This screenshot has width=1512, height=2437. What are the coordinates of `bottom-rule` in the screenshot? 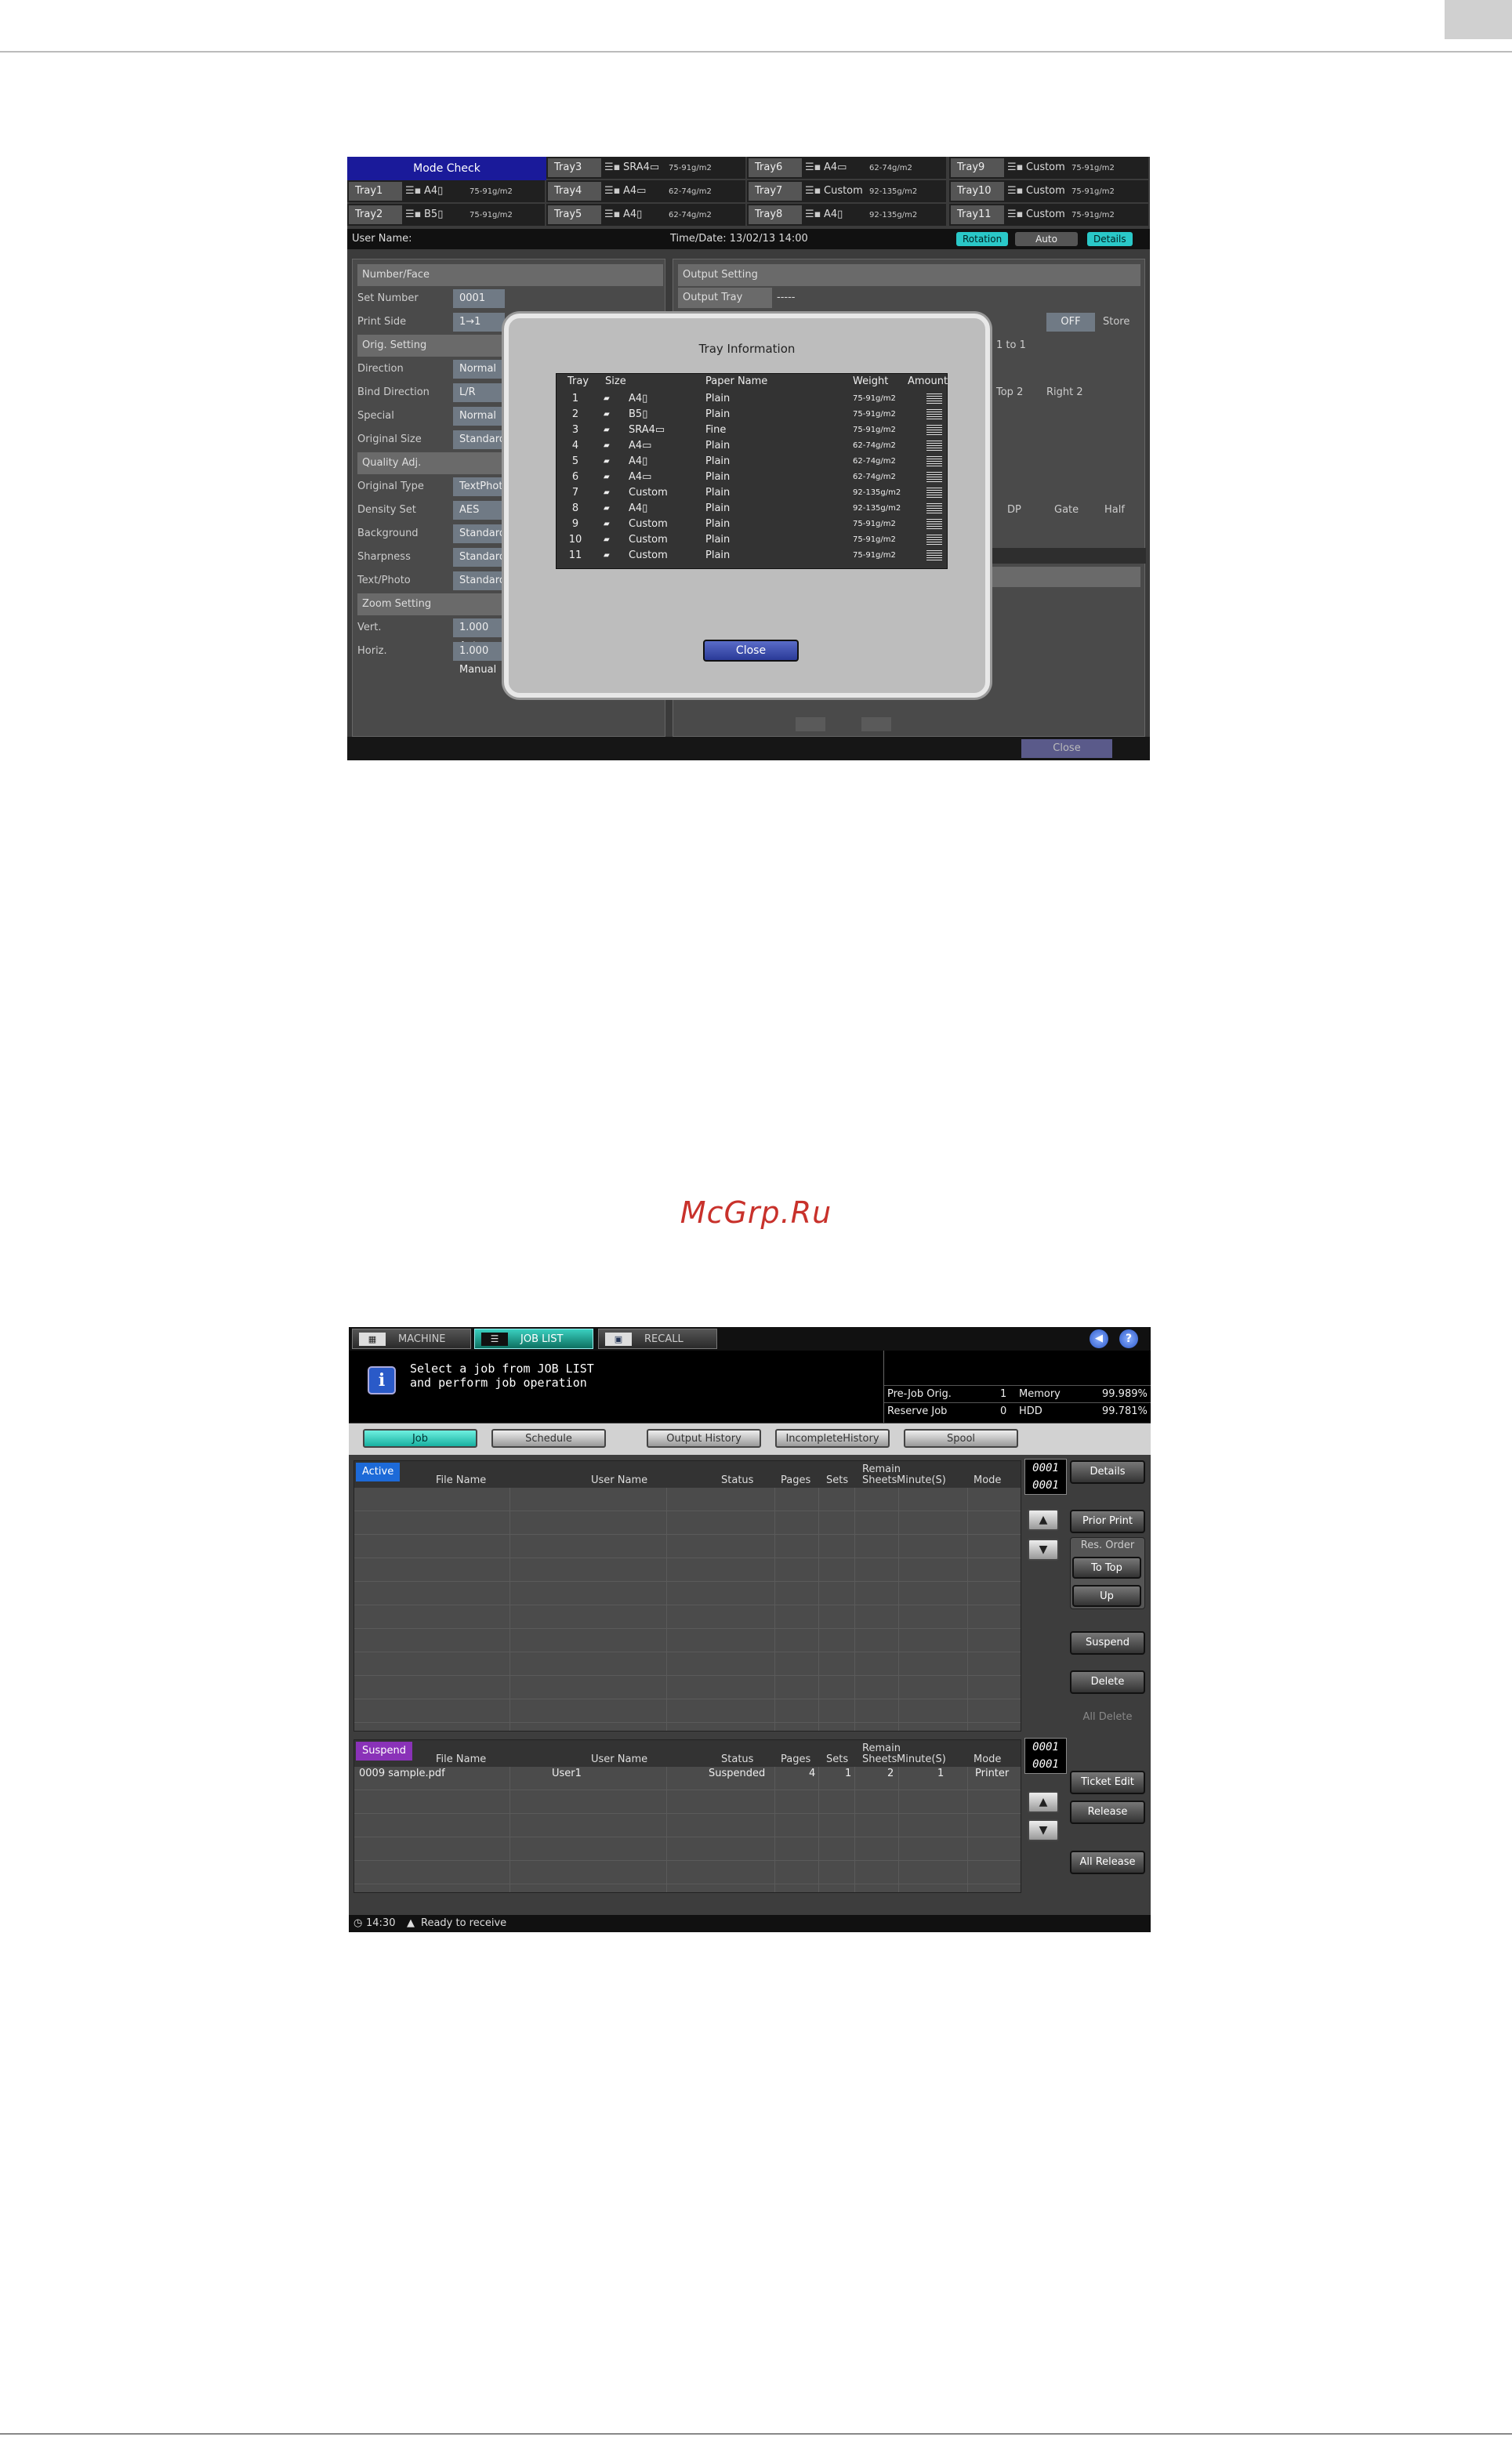 It's located at (756, 2434).